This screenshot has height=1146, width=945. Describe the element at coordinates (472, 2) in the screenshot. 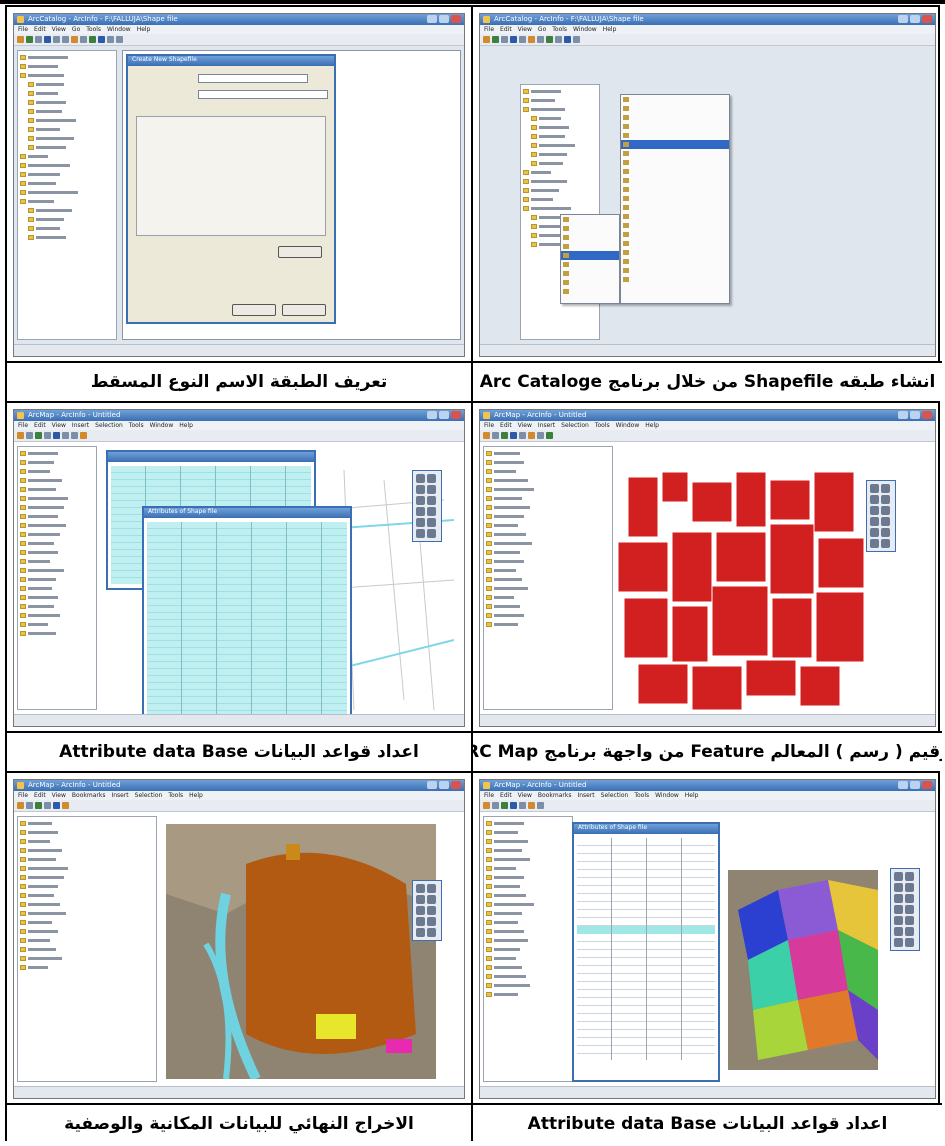

I see `top-border` at that location.